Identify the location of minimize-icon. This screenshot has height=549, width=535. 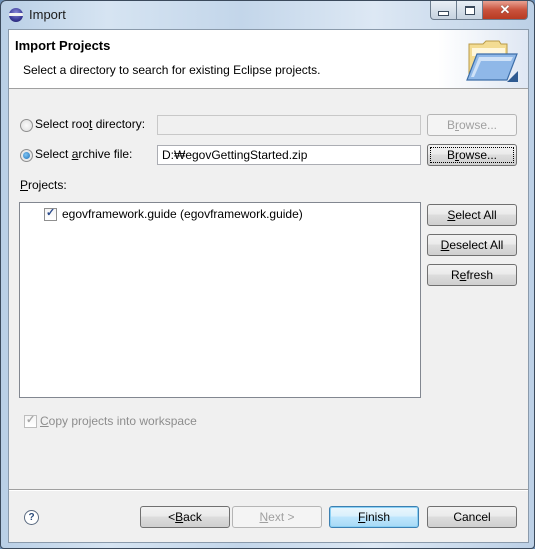
(443, 13).